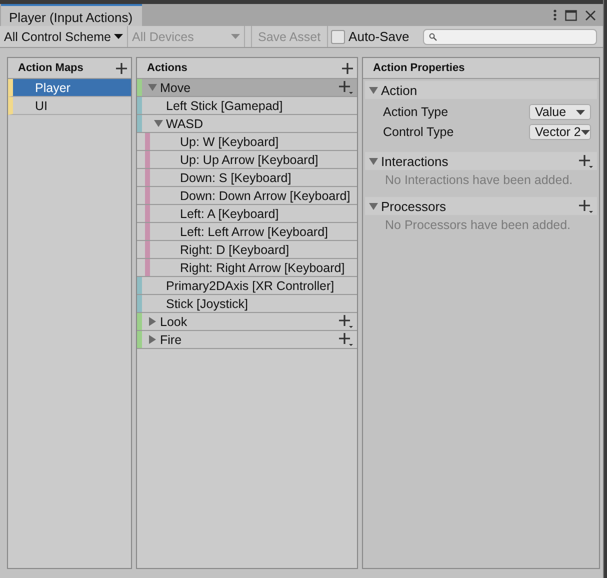 The height and width of the screenshot is (578, 607). Describe the element at coordinates (51, 68) in the screenshot. I see `panel-title: Action Maps` at that location.